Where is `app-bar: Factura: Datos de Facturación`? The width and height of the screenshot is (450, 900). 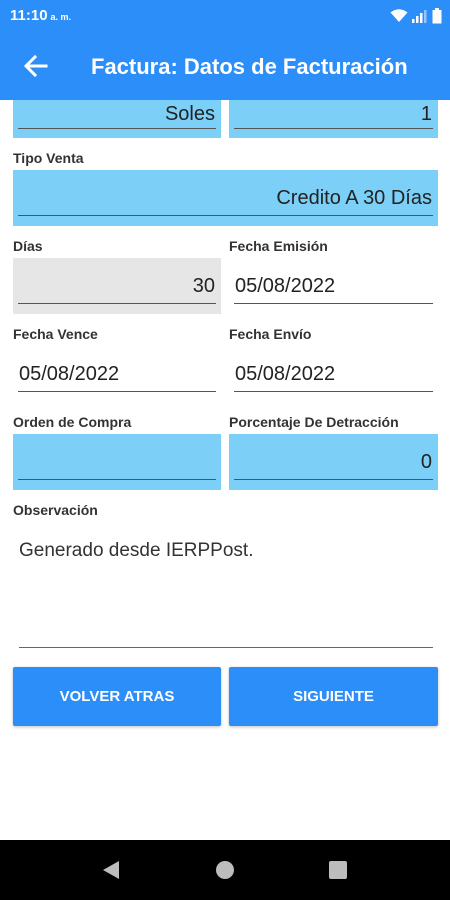
app-bar: Factura: Datos de Facturación is located at coordinates (225, 66).